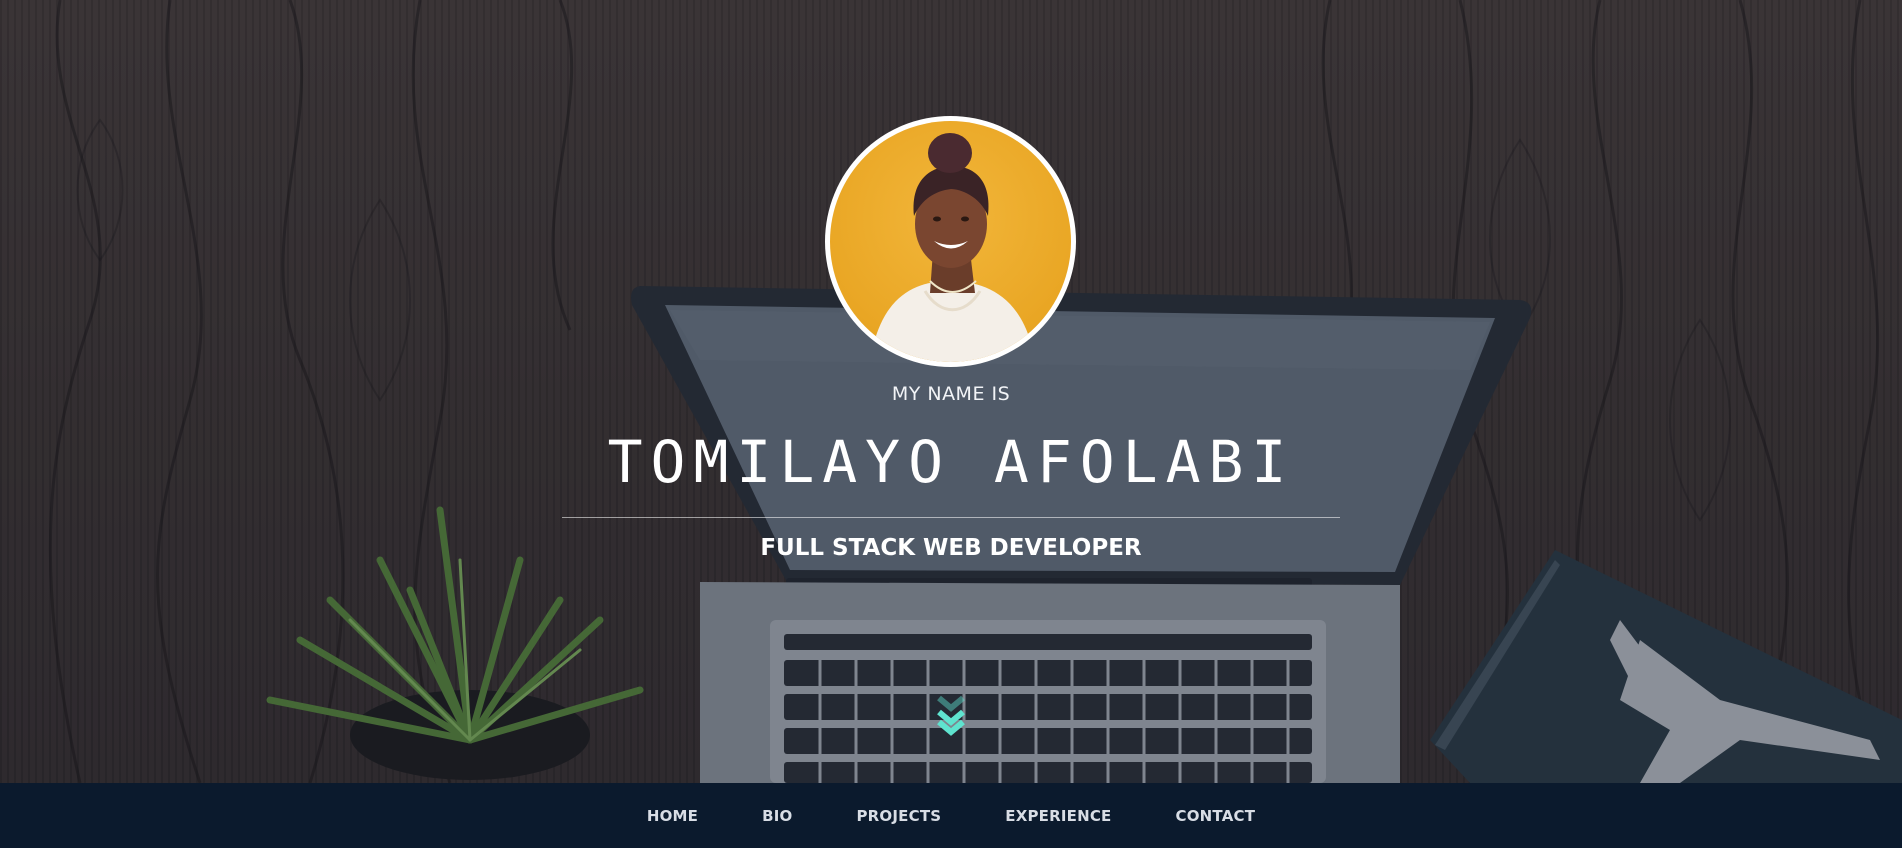 The width and height of the screenshot is (1902, 848). Describe the element at coordinates (951, 462) in the screenshot. I see `page-title: TOMILAYO AFOLABI` at that location.